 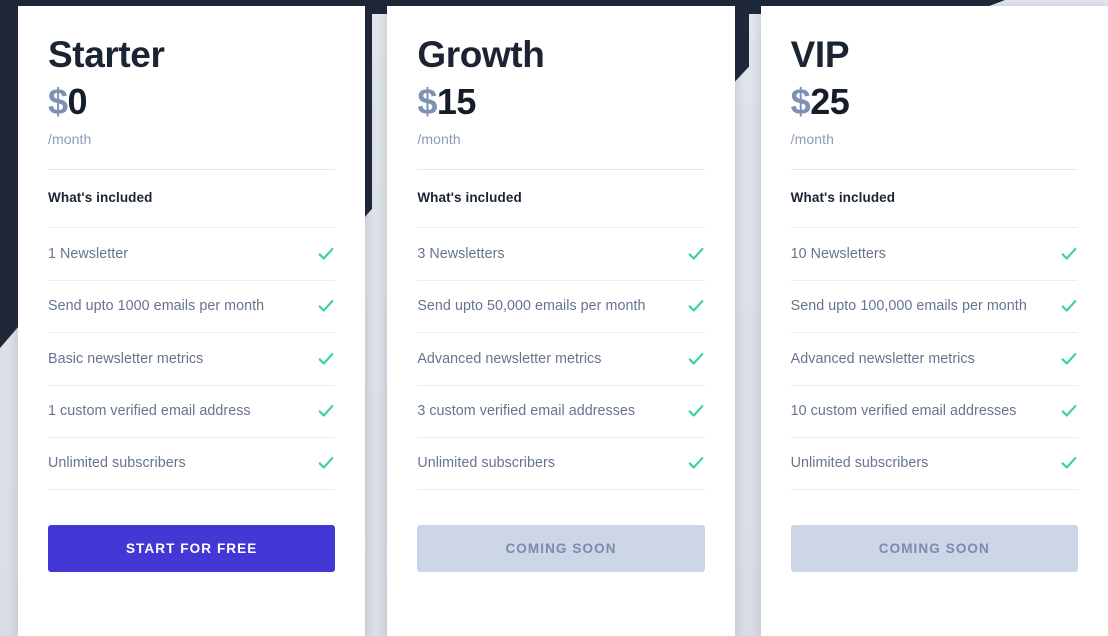 What do you see at coordinates (908, 306) in the screenshot?
I see `feature-label: Send upto 100,000 emails per month` at bounding box center [908, 306].